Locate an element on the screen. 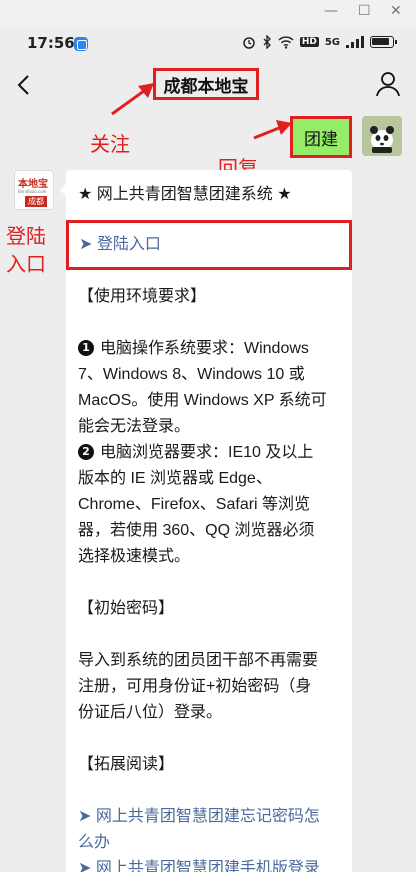  hd-icon: HD is located at coordinates (309, 42).